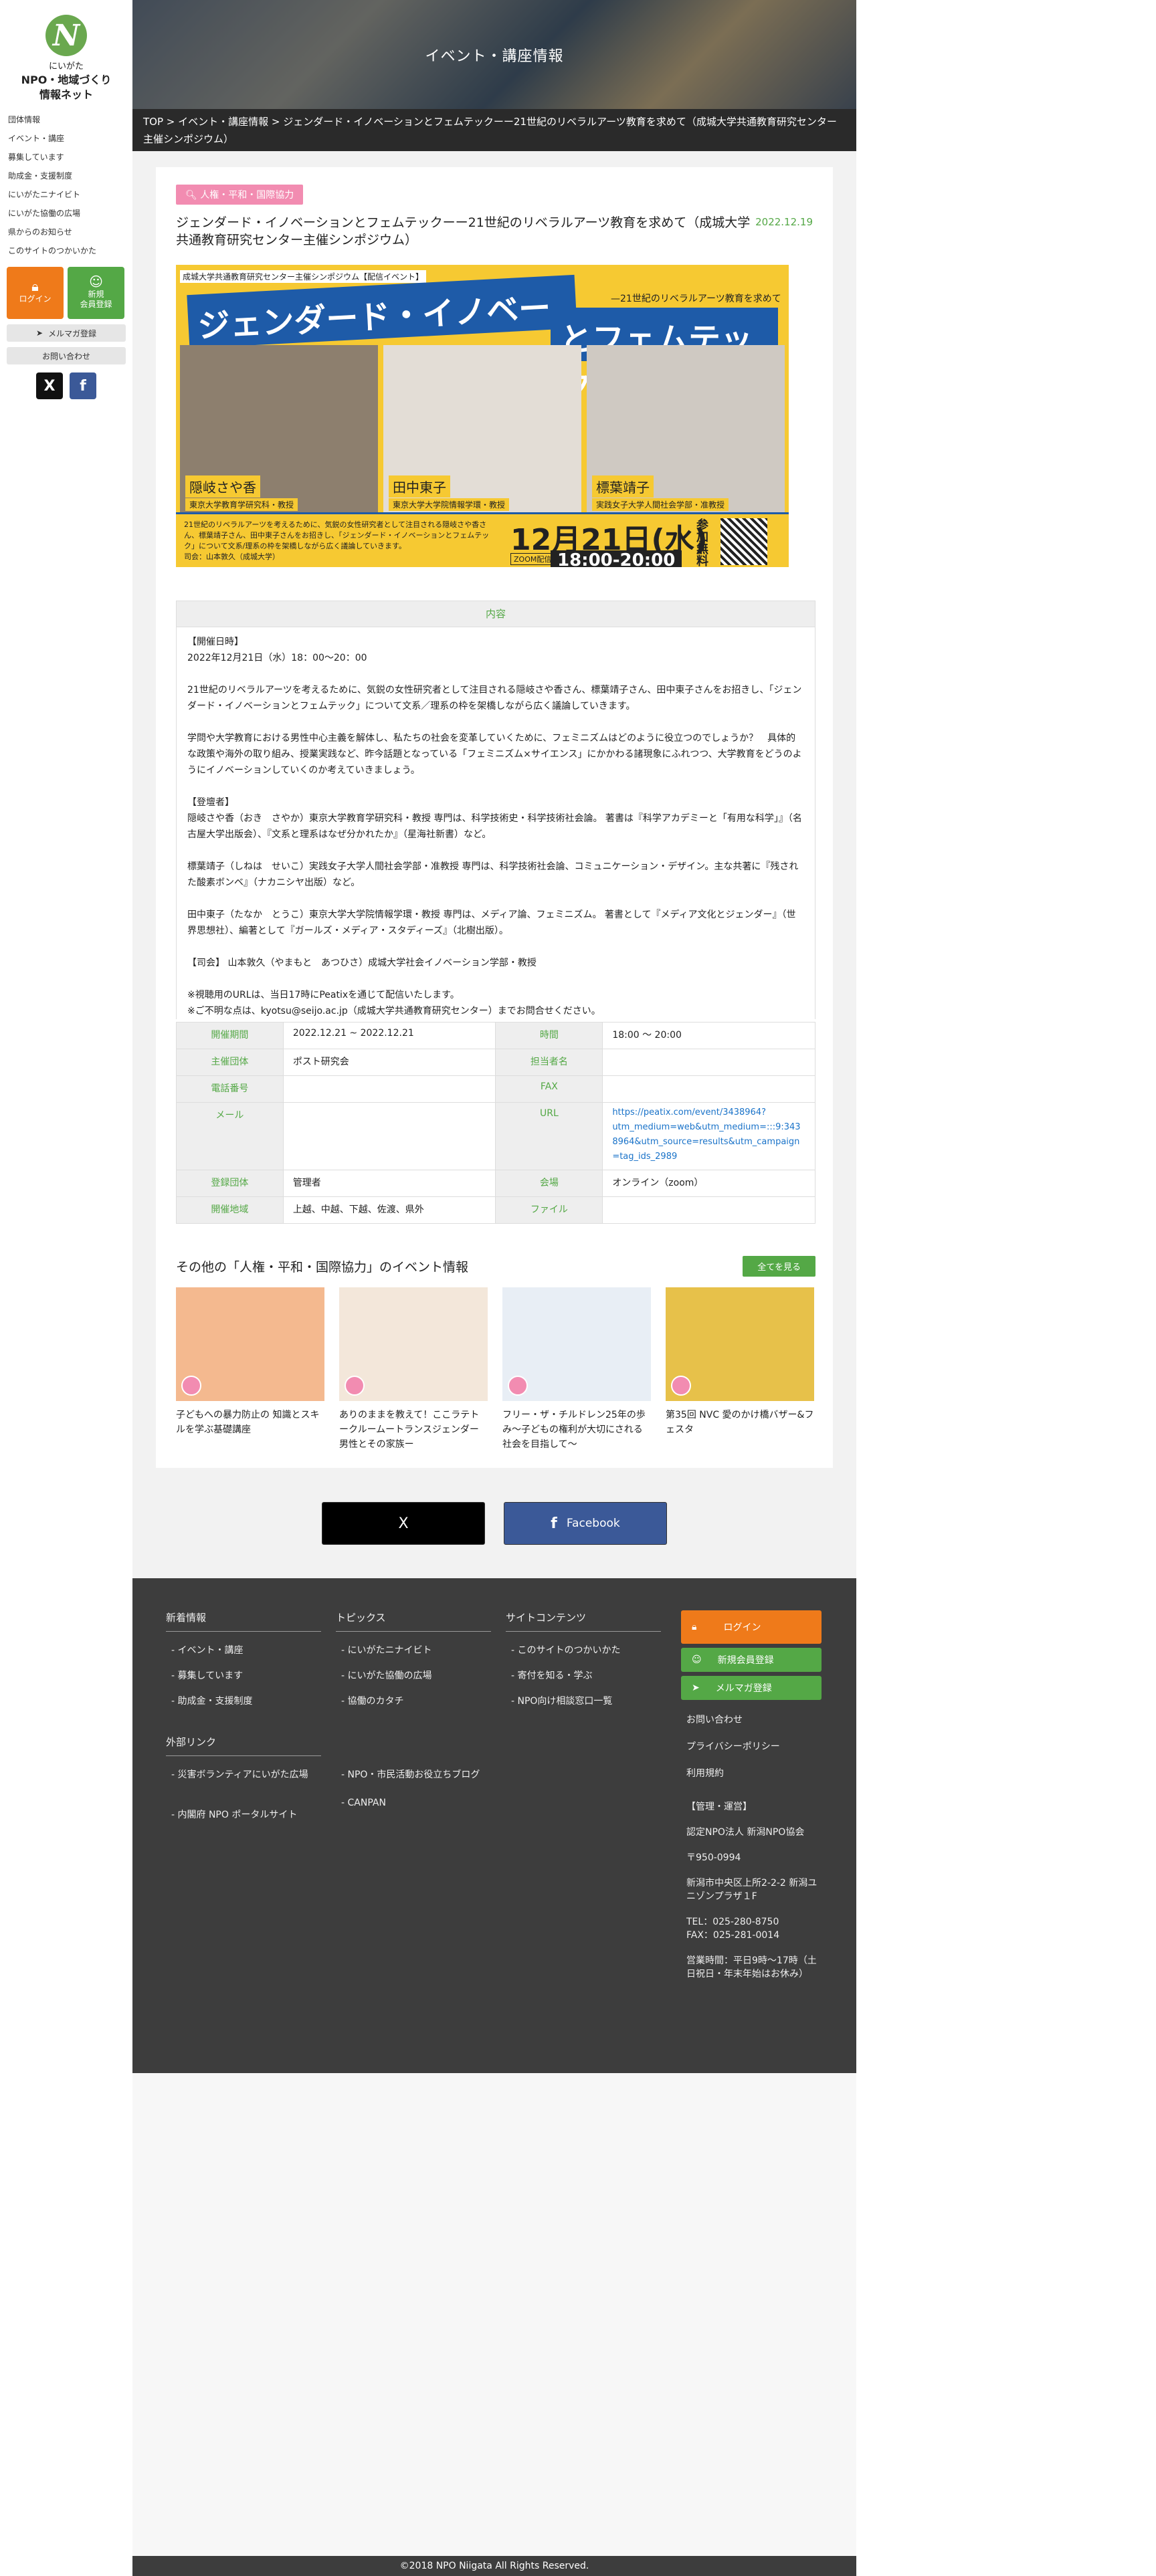  Describe the element at coordinates (708, 1036) in the screenshot. I see `time-value: 18:00 〜 20:00` at that location.